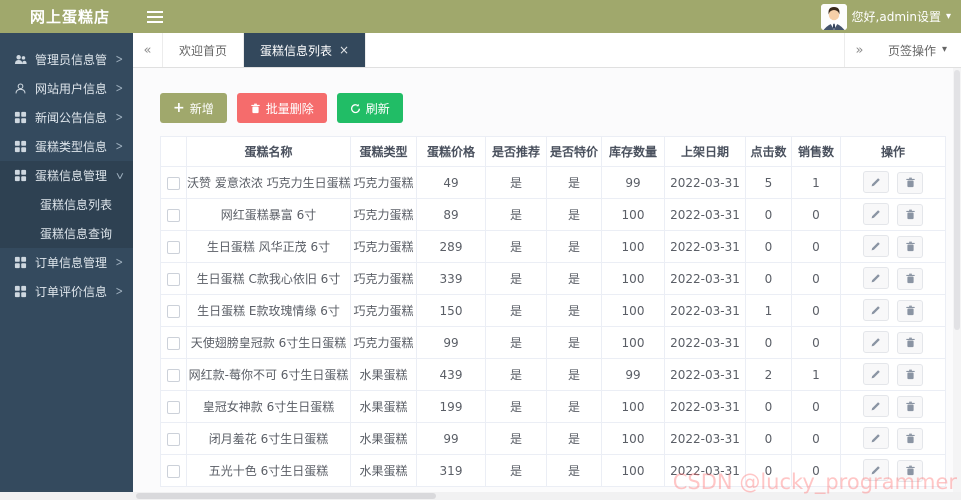 The height and width of the screenshot is (500, 961). What do you see at coordinates (553, 151) in the screenshot?
I see `table-header-row: 蛋糕名称 蛋糕类型 蛋糕价格 是否推荐 是否特价 库存数量 上架日期 点击数 销售数 操作` at bounding box center [553, 151].